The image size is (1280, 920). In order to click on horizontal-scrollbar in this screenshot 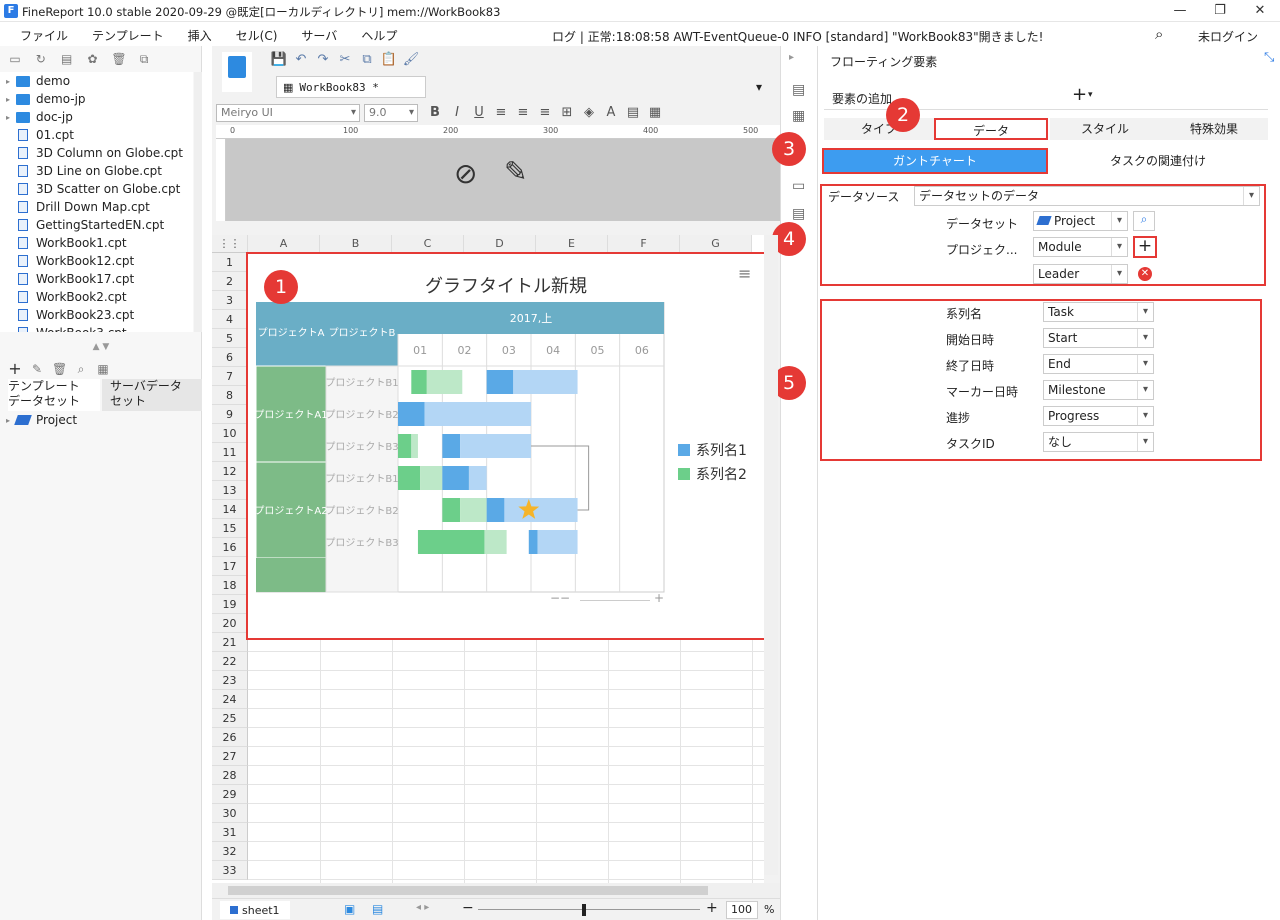, I will do `click(496, 890)`.